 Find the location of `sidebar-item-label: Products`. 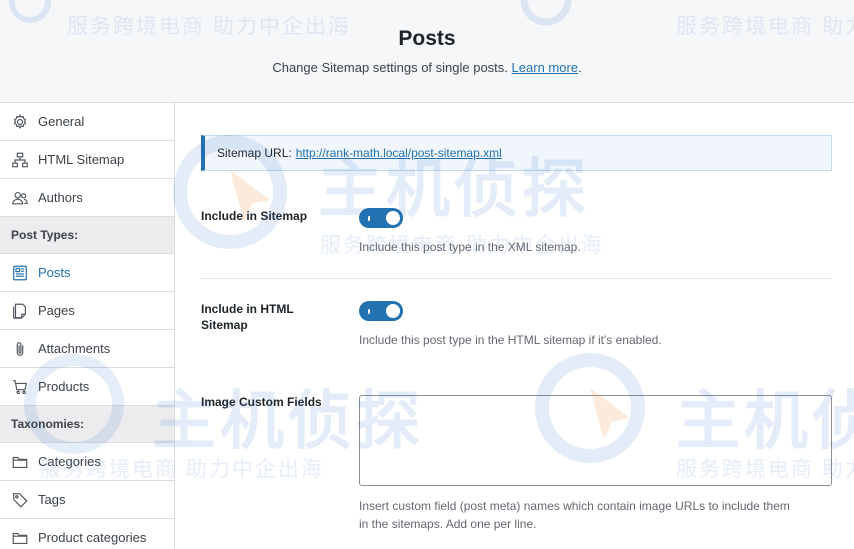

sidebar-item-label: Products is located at coordinates (64, 386).